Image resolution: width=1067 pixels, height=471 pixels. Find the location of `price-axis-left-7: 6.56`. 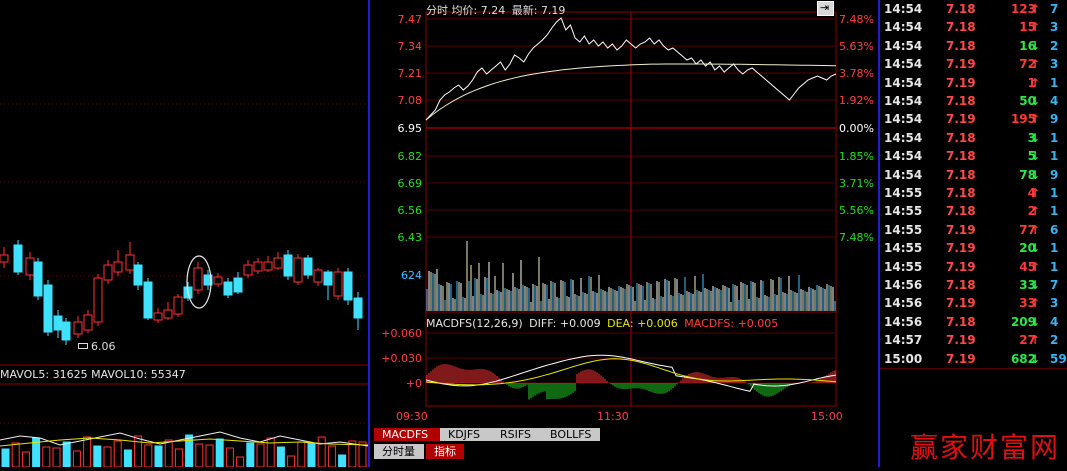

price-axis-left-7: 6.56 is located at coordinates (410, 210).